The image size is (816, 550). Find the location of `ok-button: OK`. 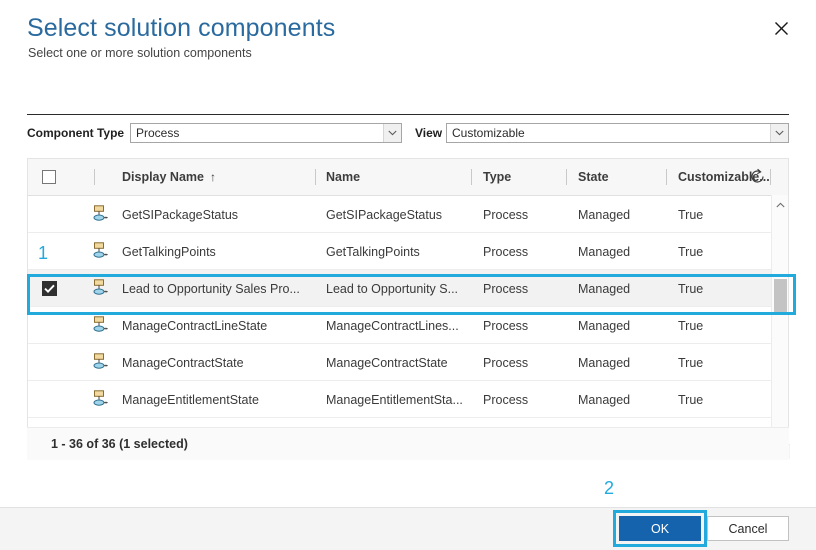

ok-button: OK is located at coordinates (660, 528).